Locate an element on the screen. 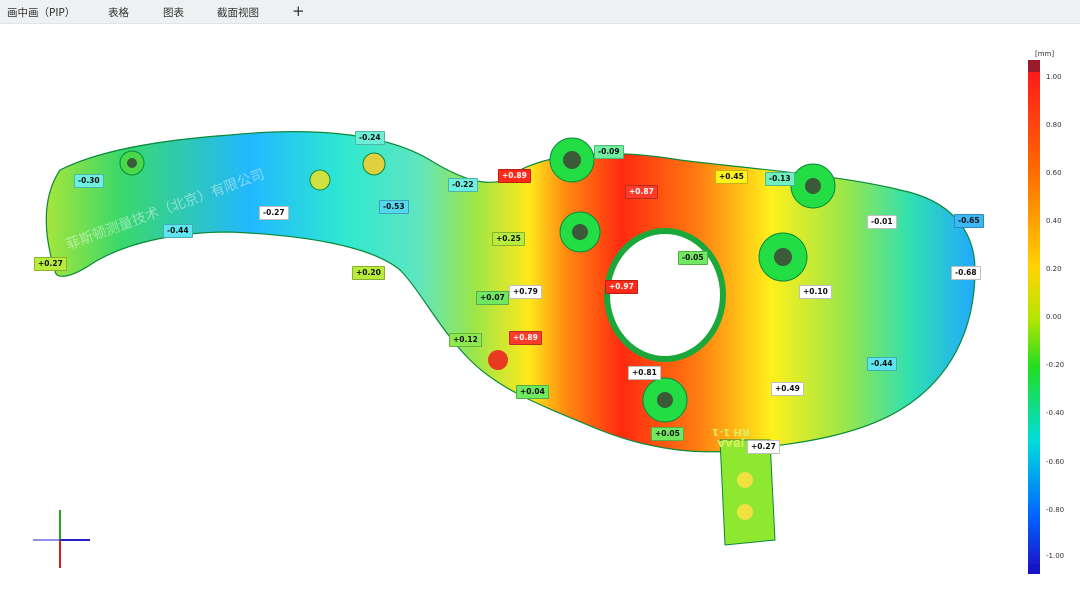  deviation-label: -0.22 is located at coordinates (463, 185).